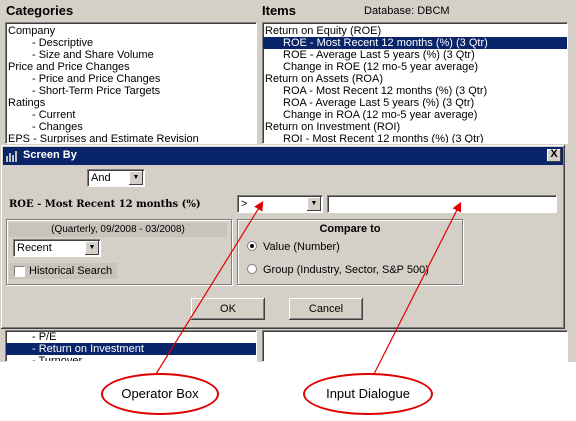 The height and width of the screenshot is (421, 576). I want to click on operator-callout-text: Operator Box, so click(160, 393).